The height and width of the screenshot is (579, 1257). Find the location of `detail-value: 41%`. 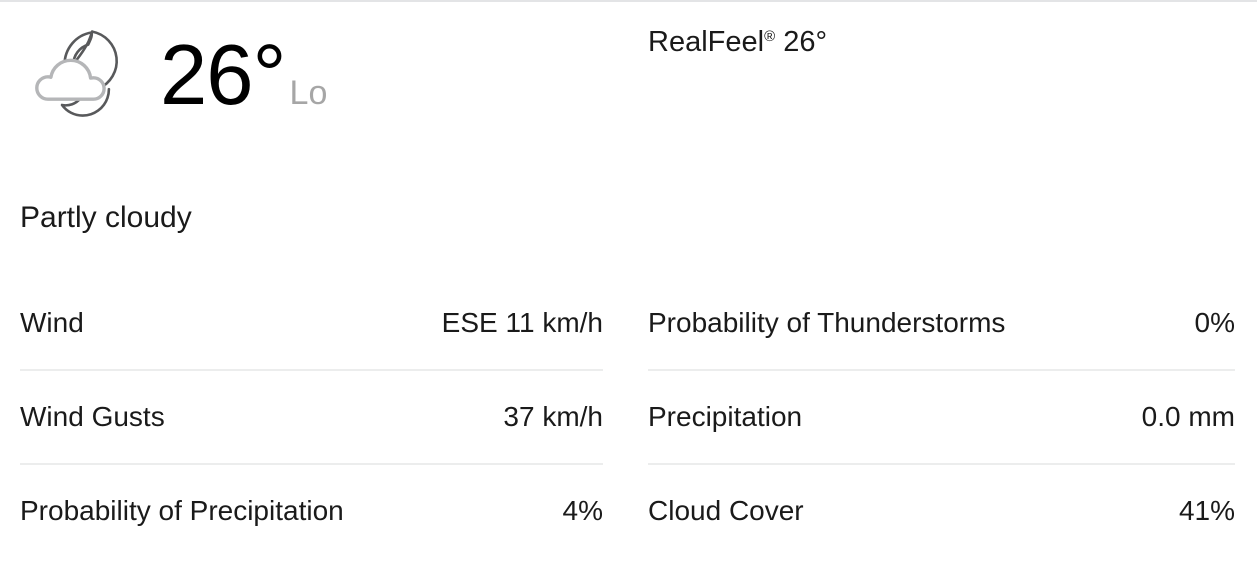

detail-value: 41% is located at coordinates (1206, 510).